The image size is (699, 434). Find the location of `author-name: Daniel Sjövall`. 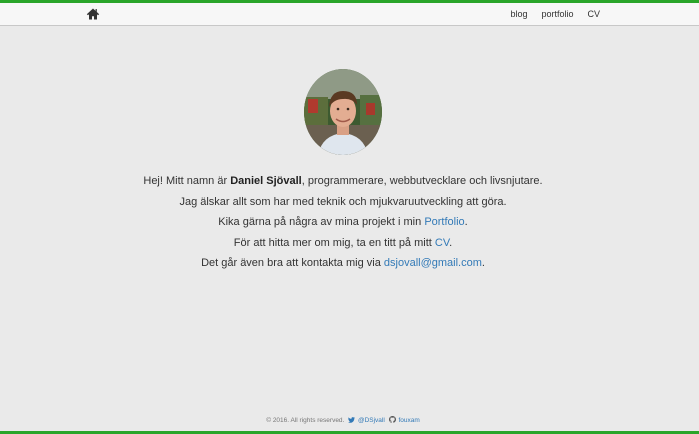

author-name: Daniel Sjövall is located at coordinates (266, 181).